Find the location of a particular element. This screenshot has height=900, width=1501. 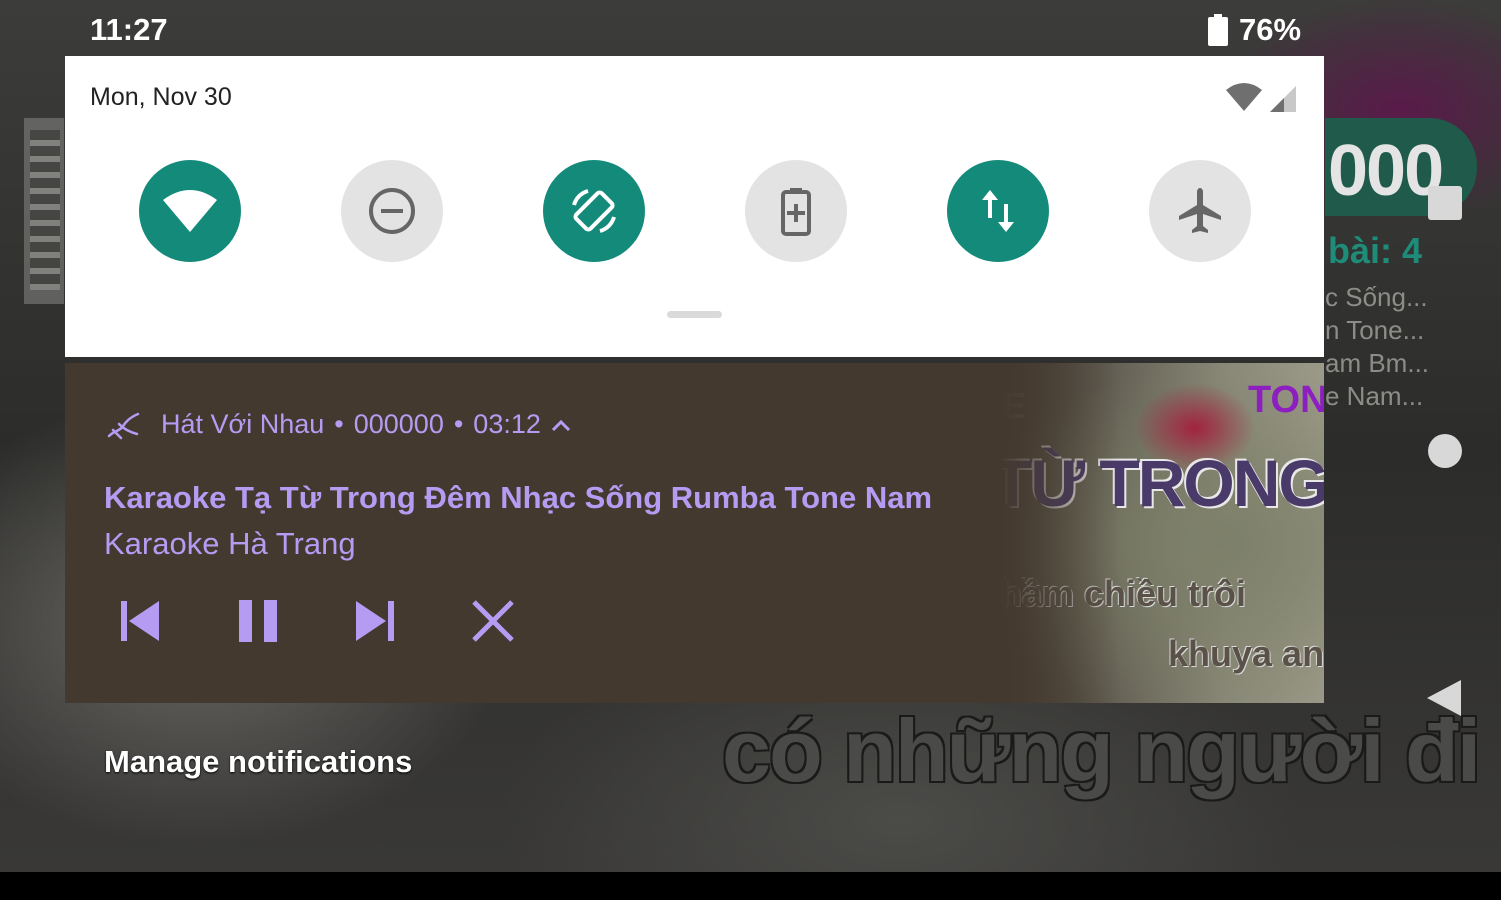

recents-button is located at coordinates (1445, 203).